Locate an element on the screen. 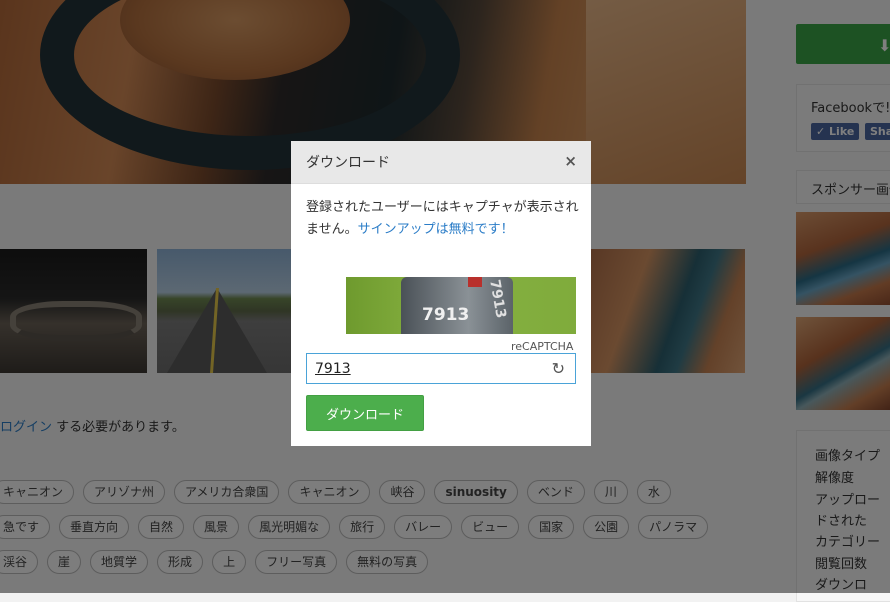  download-button: ダウンロード is located at coordinates (365, 413).